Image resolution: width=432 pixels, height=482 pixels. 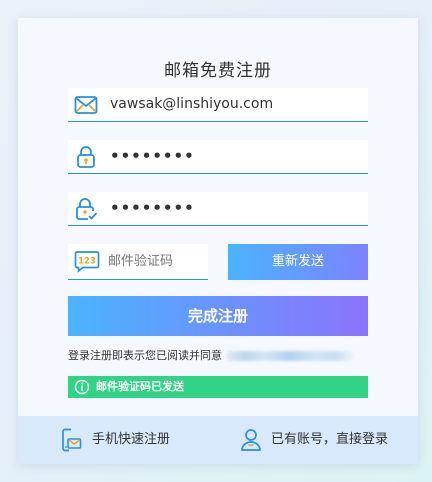 What do you see at coordinates (140, 386) in the screenshot?
I see `notice-text: 邮件验证码已发送` at bounding box center [140, 386].